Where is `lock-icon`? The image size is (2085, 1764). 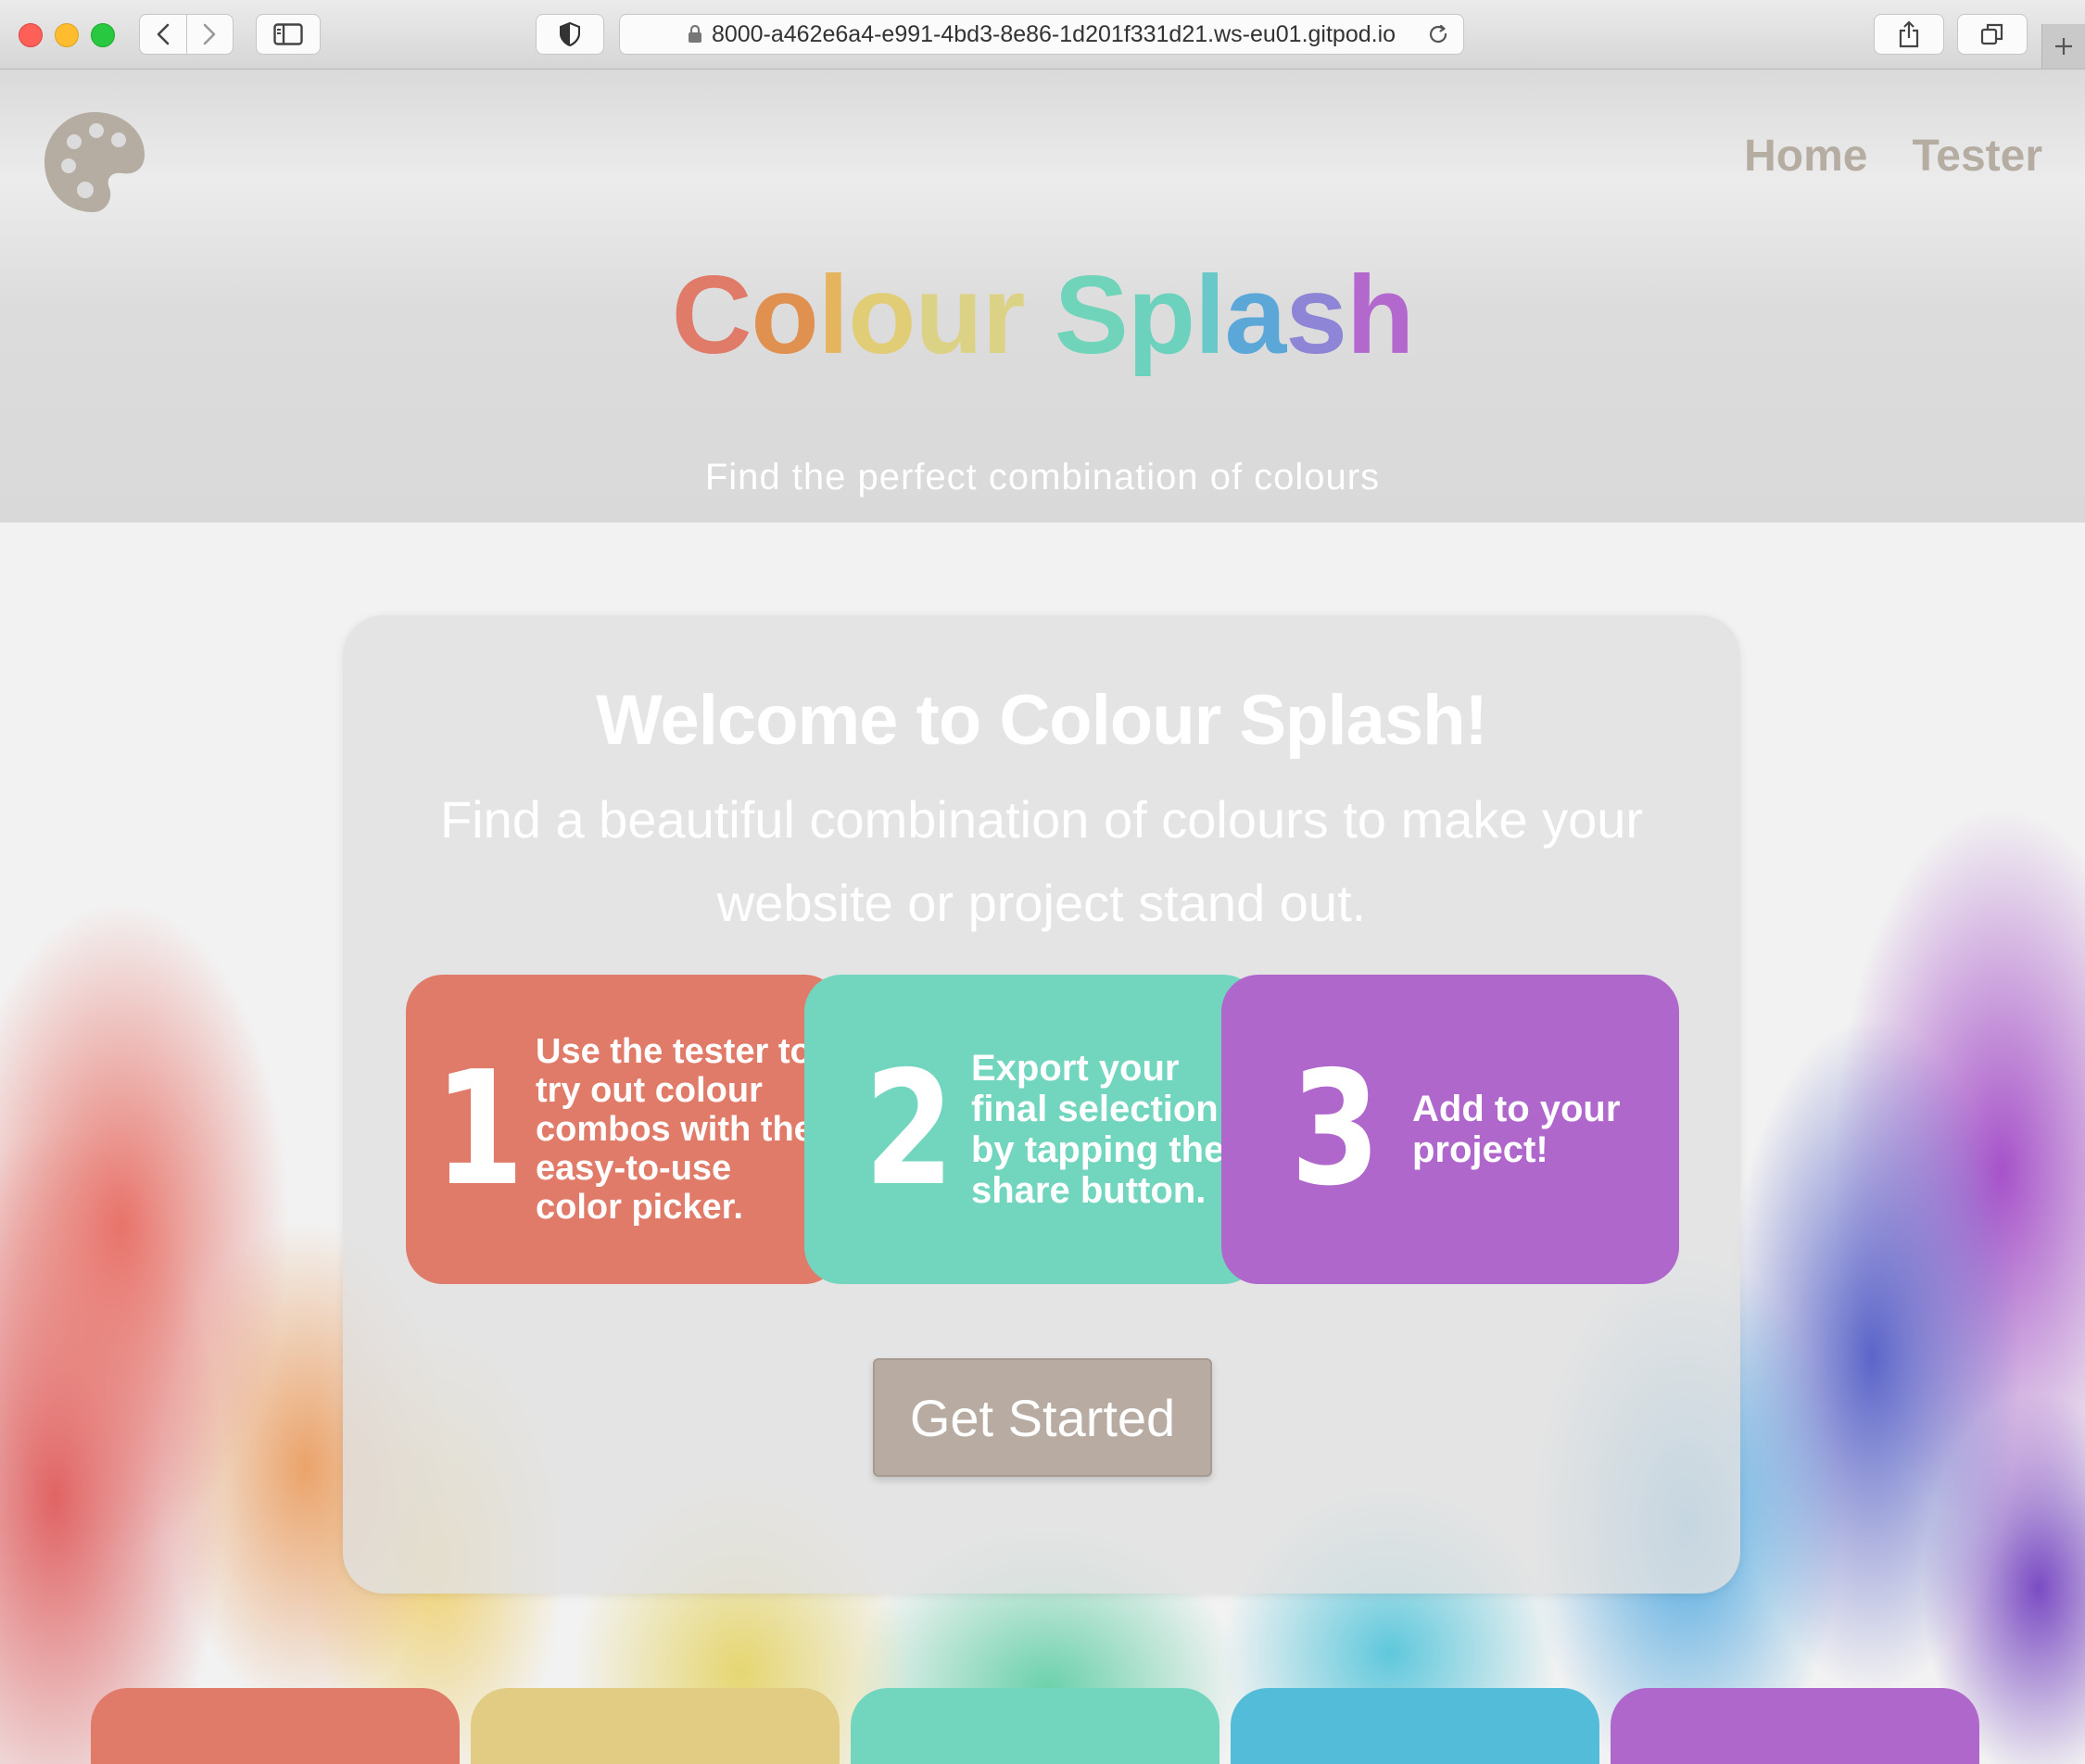
lock-icon is located at coordinates (695, 34).